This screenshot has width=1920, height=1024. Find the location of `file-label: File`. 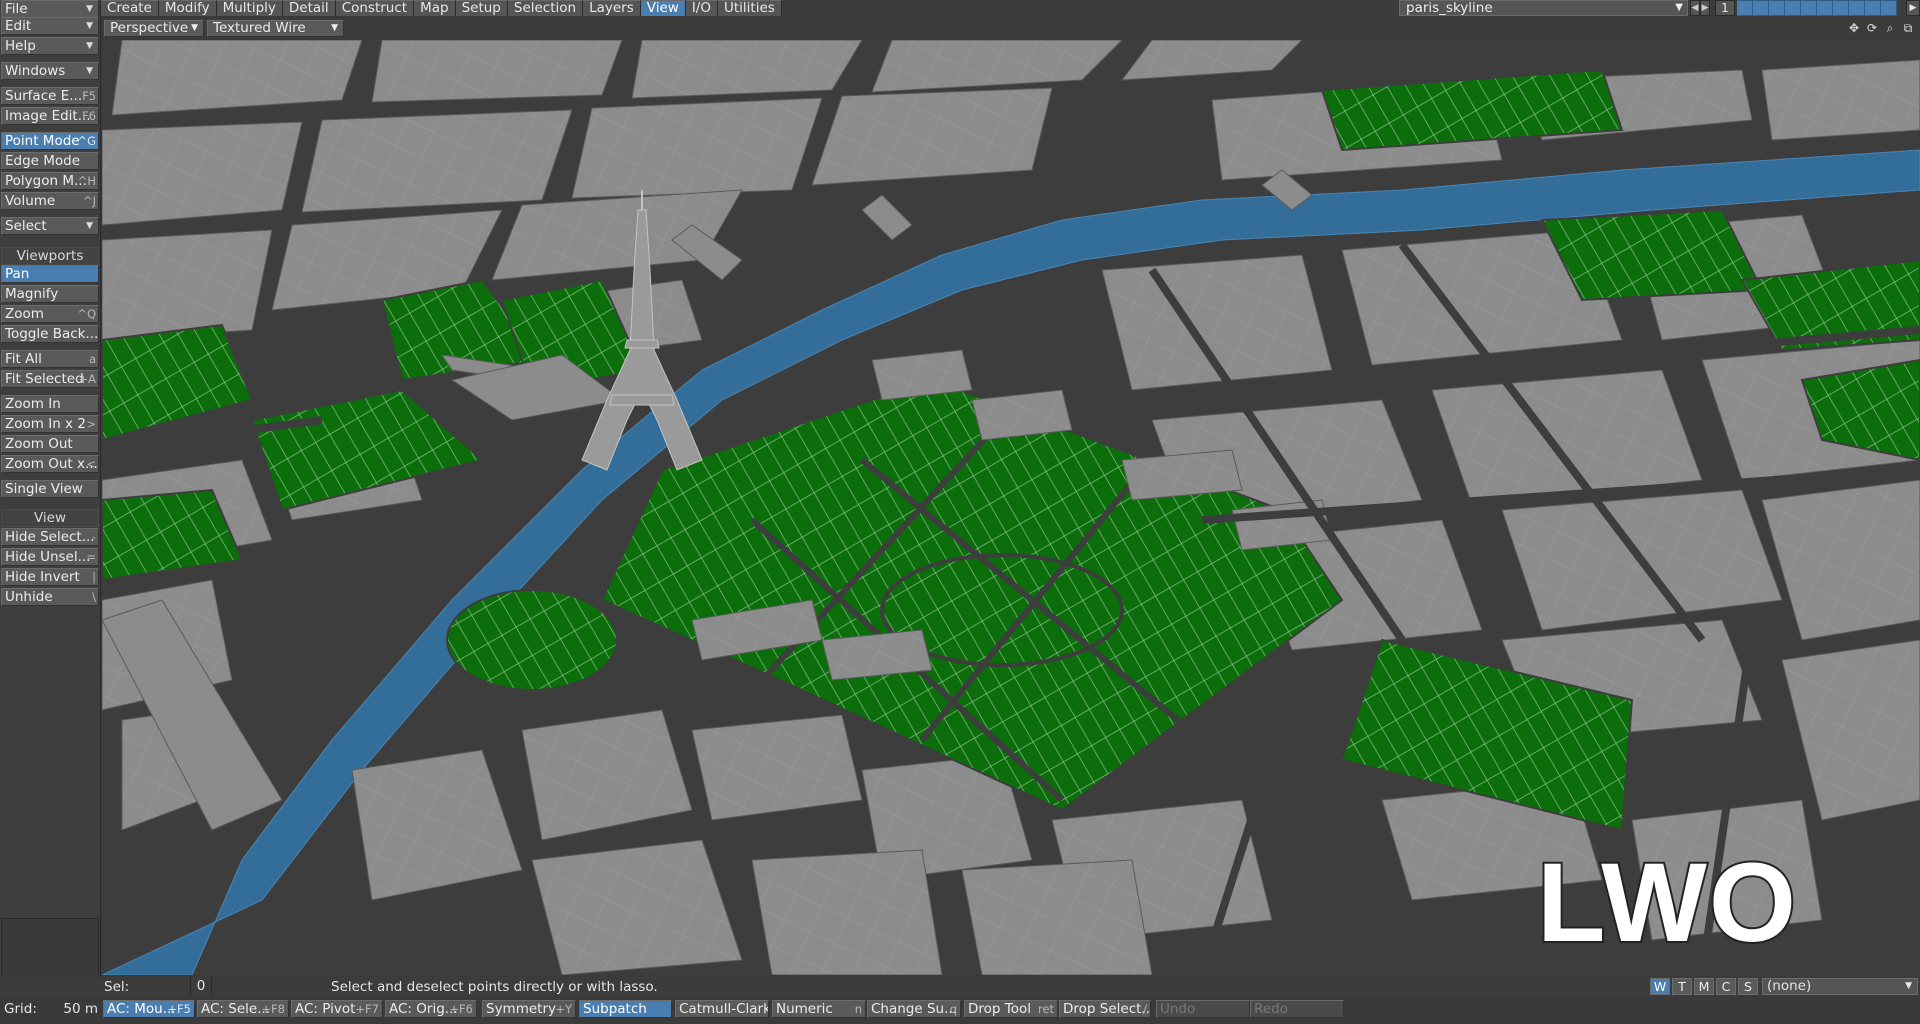

file-label: File is located at coordinates (16, 9).